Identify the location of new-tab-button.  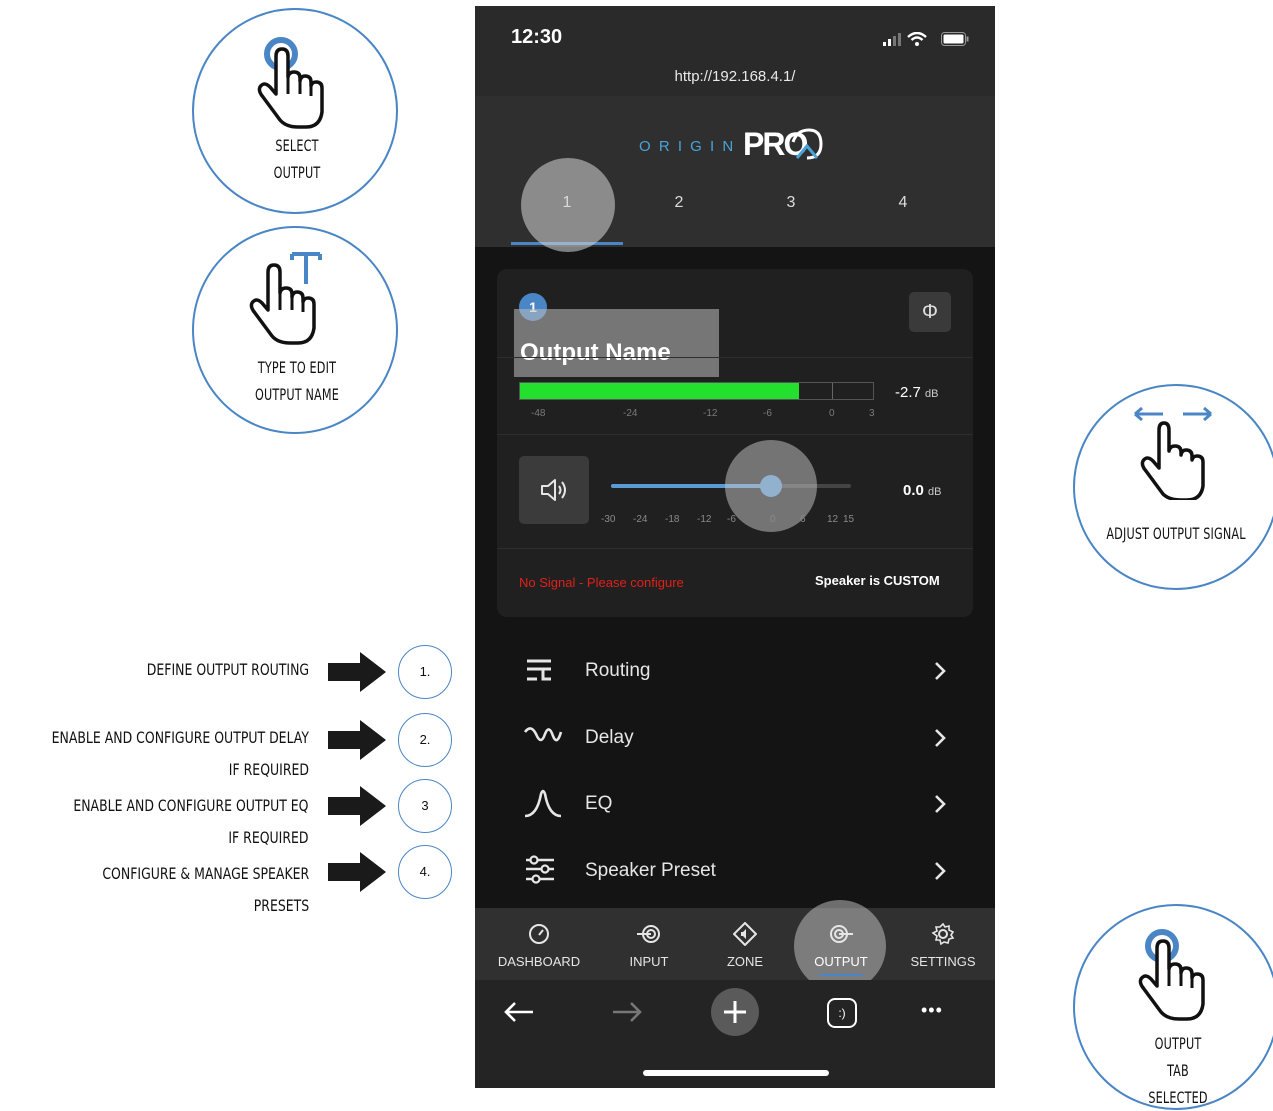
(735, 1012).